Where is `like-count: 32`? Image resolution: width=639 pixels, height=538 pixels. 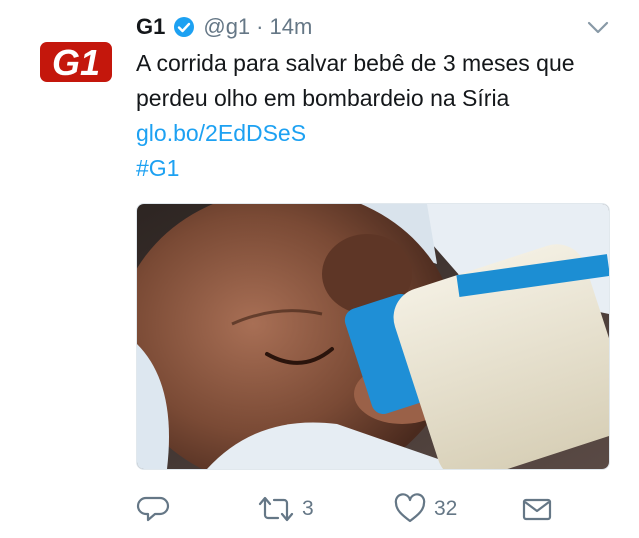 like-count: 32 is located at coordinates (446, 508).